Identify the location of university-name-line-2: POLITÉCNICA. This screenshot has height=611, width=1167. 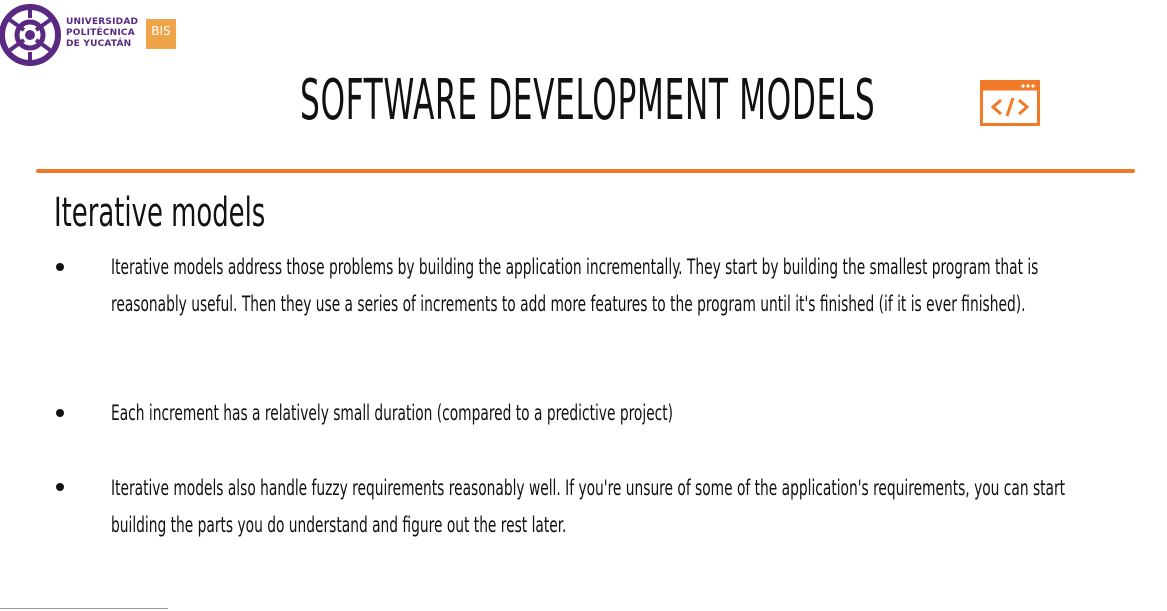
(100, 33).